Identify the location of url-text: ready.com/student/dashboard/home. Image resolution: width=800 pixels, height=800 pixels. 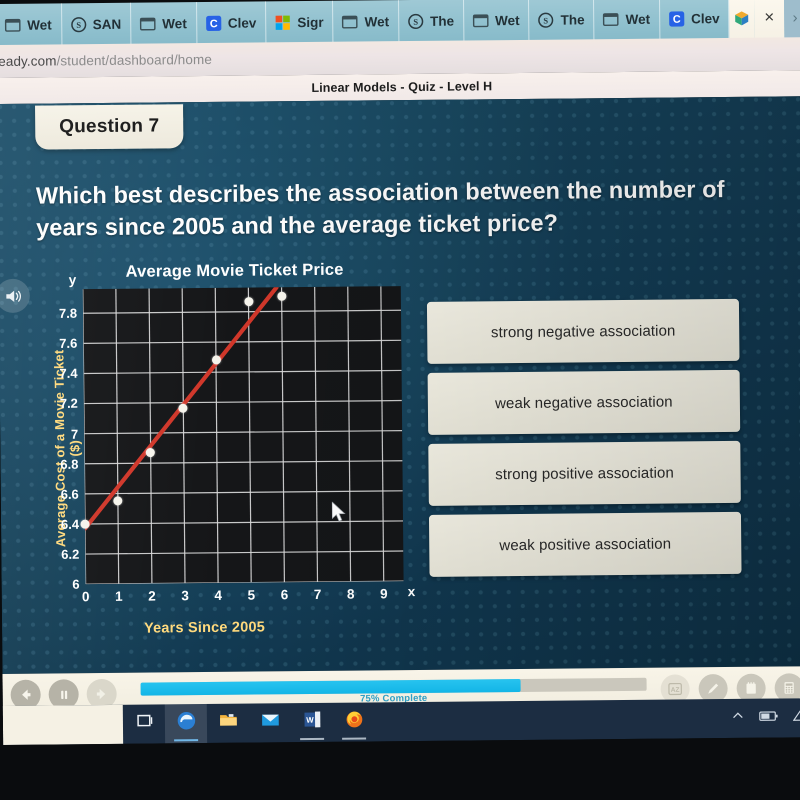
(106, 60).